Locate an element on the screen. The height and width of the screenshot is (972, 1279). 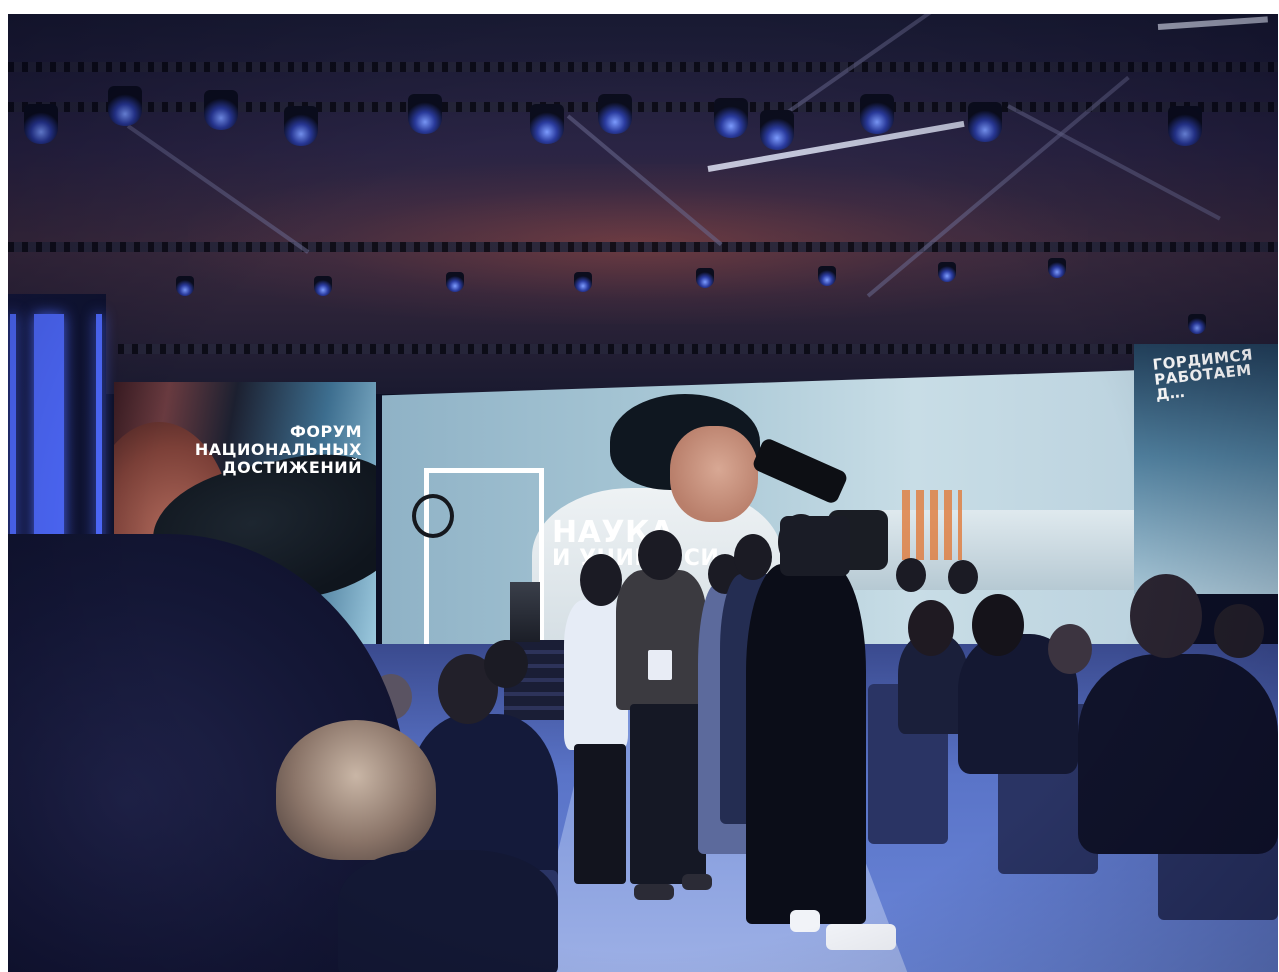
microscope is located at coordinates (800, 471).